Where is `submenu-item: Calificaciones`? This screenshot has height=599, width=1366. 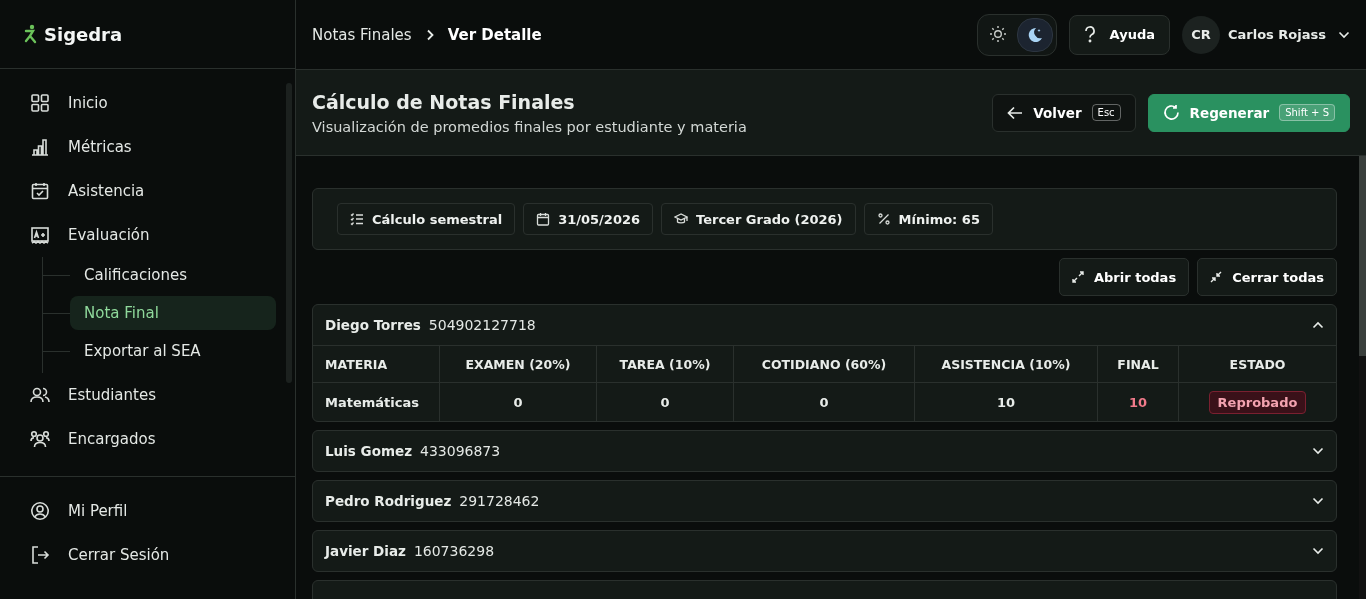 submenu-item: Calificaciones is located at coordinates (173, 275).